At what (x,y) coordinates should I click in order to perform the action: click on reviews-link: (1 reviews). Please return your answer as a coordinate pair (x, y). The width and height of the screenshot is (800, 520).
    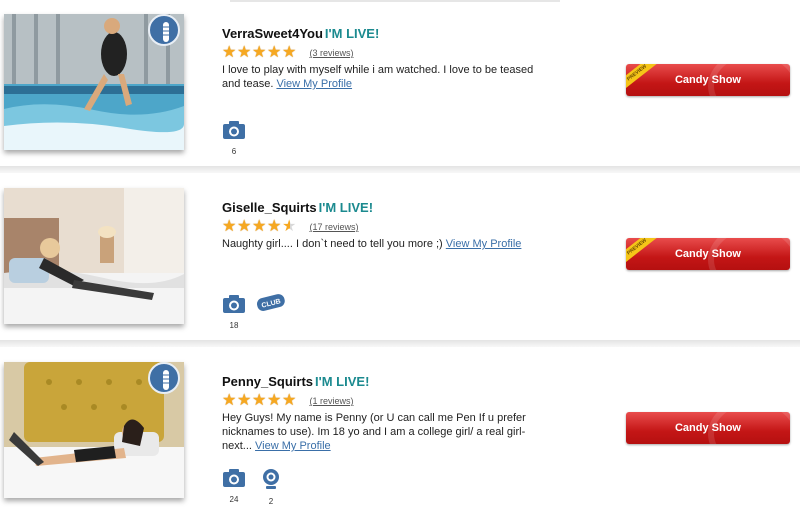
    Looking at the image, I should click on (331, 401).